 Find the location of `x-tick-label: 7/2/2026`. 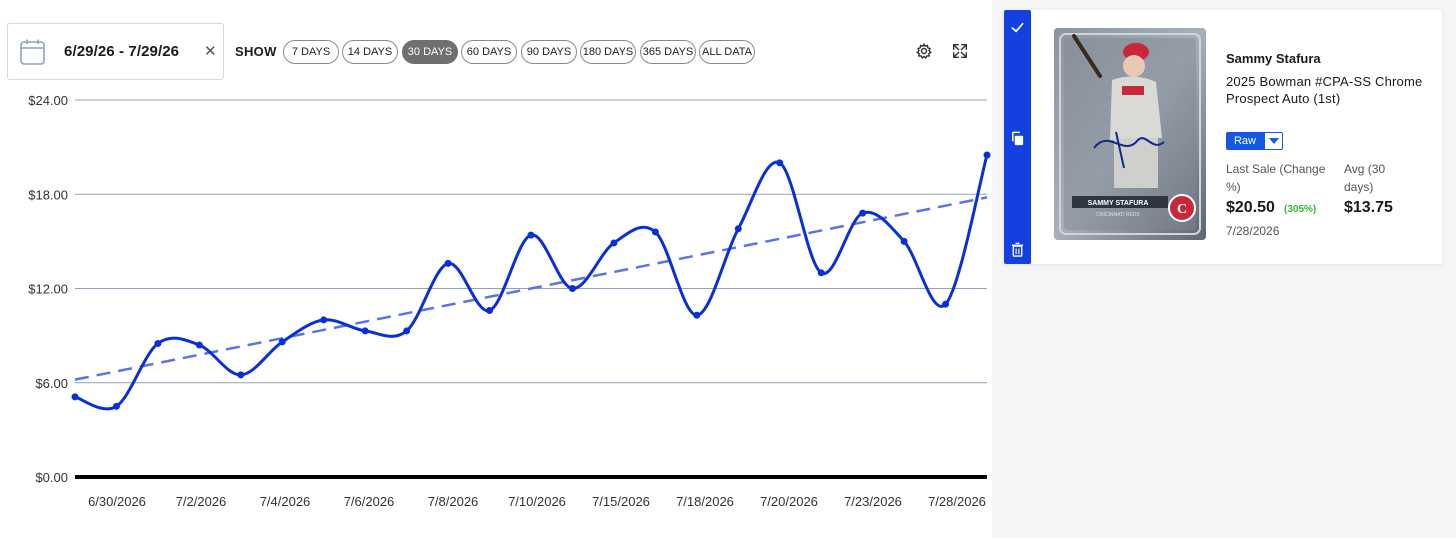

x-tick-label: 7/2/2026 is located at coordinates (201, 501).